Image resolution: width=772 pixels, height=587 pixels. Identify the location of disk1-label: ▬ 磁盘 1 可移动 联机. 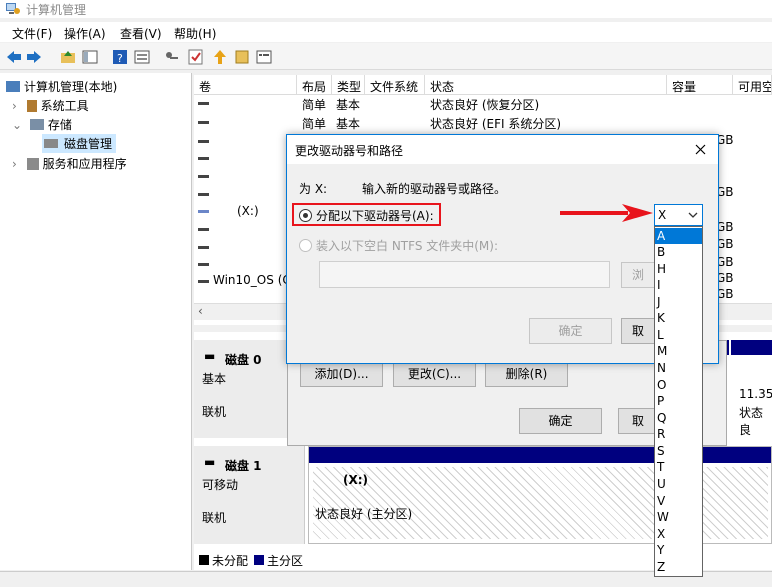
(249, 495).